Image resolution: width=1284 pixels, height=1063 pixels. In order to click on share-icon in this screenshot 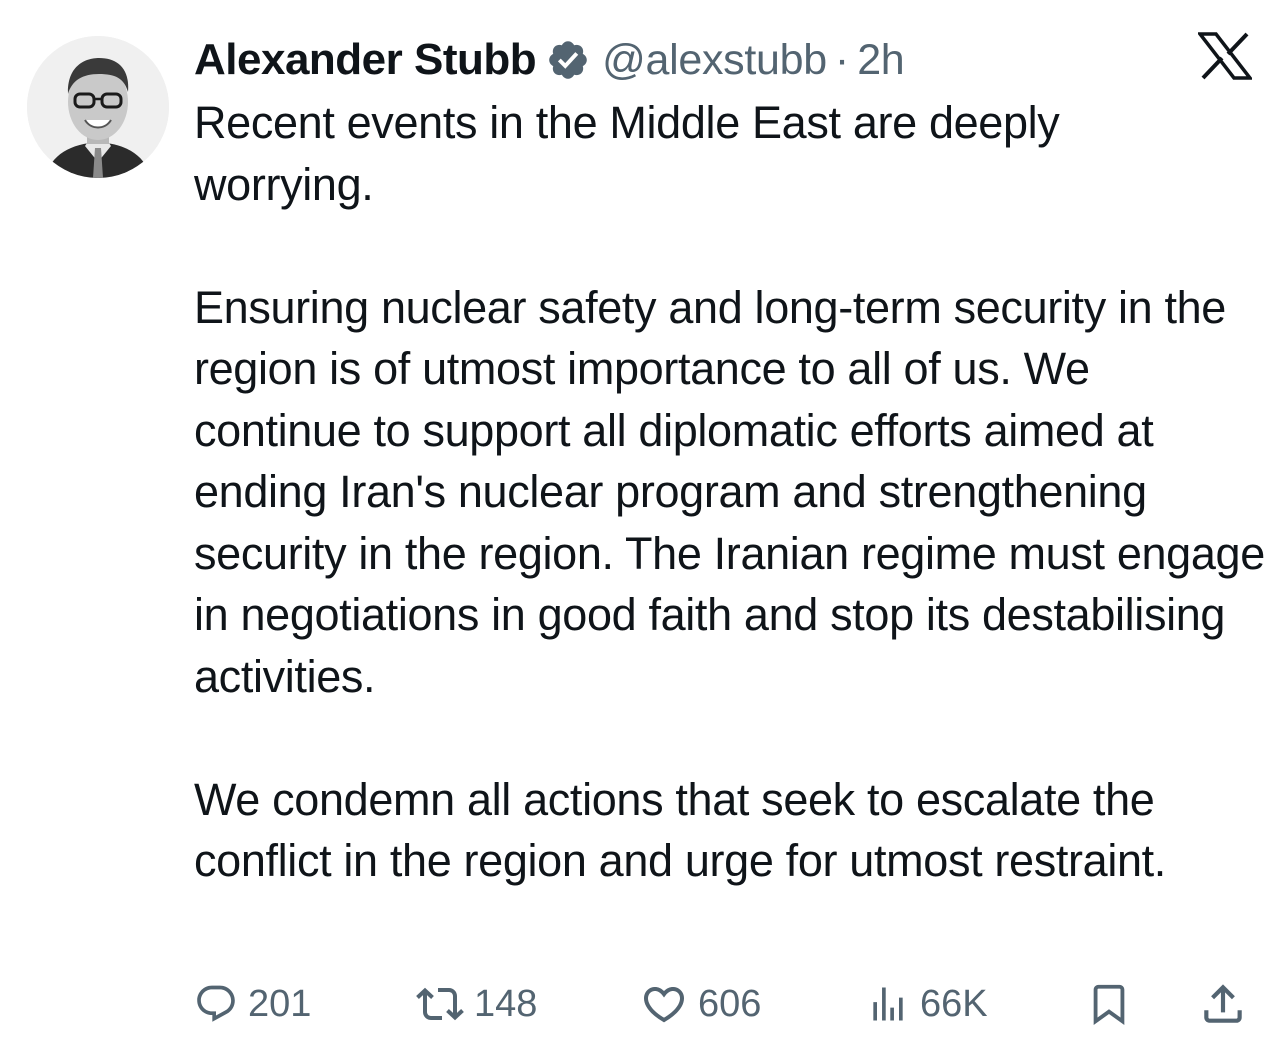, I will do `click(1223, 1004)`.